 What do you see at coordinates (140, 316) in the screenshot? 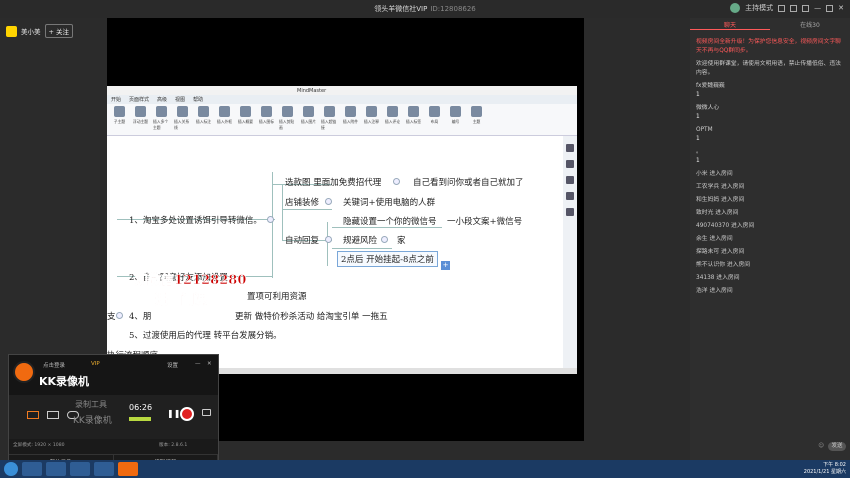
I see `node-circle: 4、朋` at bounding box center [140, 316].